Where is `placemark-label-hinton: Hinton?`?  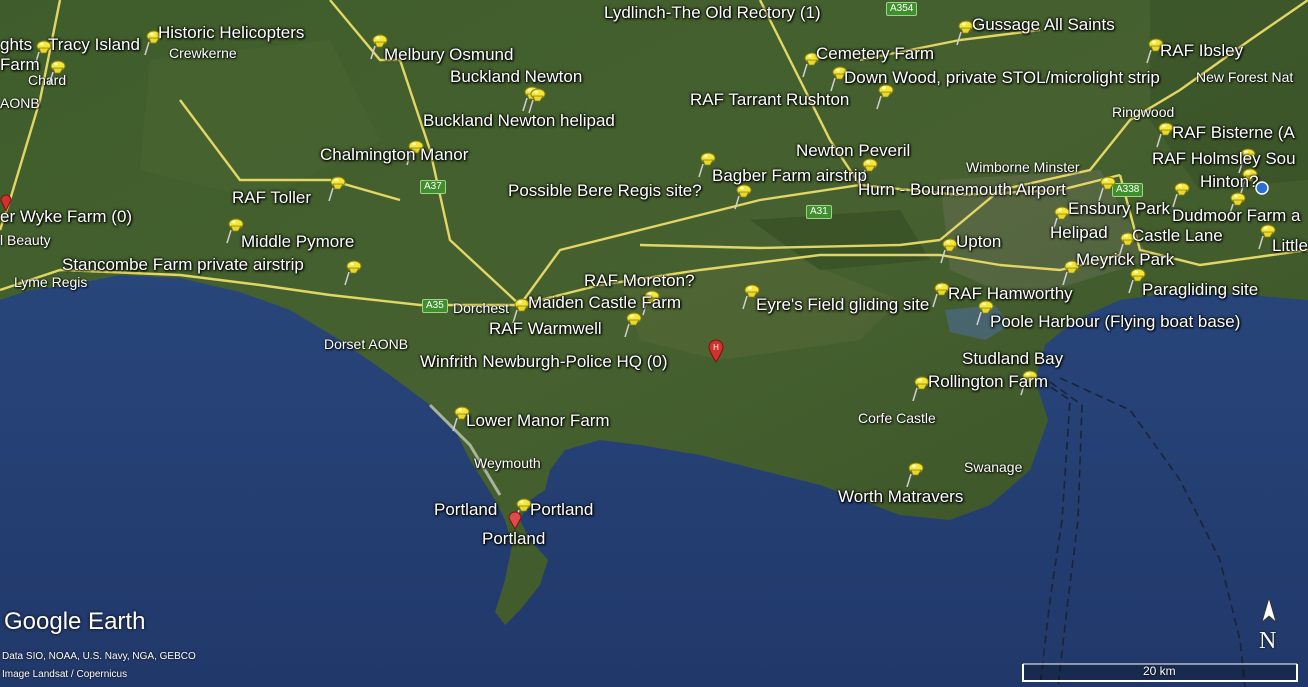 placemark-label-hinton: Hinton? is located at coordinates (1229, 181).